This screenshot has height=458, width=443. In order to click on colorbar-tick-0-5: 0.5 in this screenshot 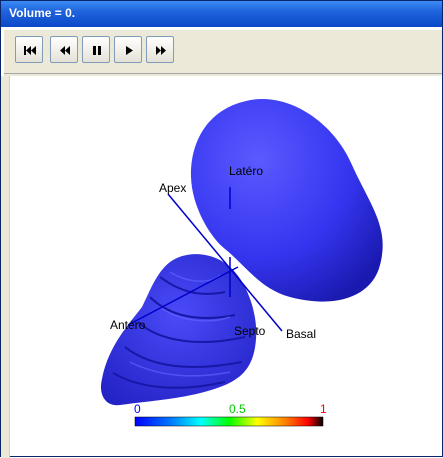, I will do `click(237, 409)`.